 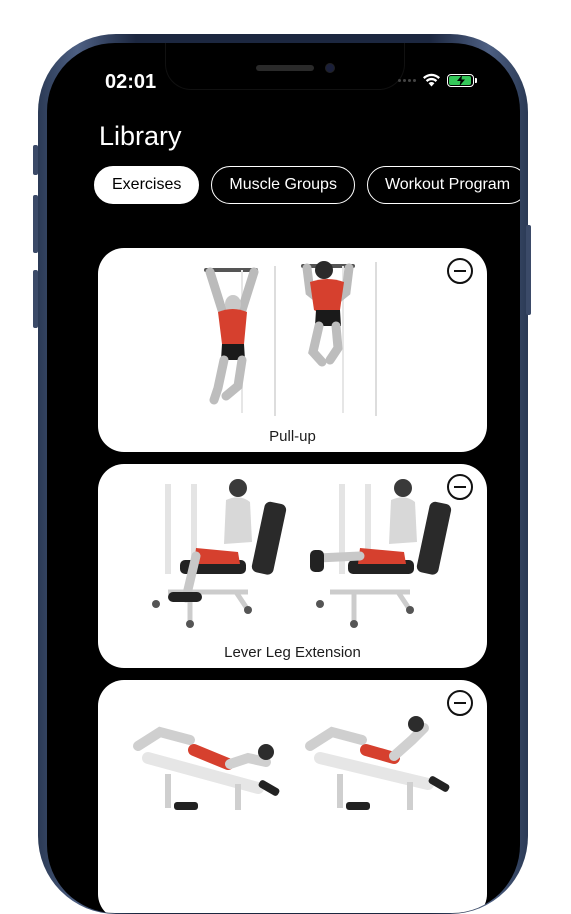 I want to click on mute-switch, so click(x=35, y=160).